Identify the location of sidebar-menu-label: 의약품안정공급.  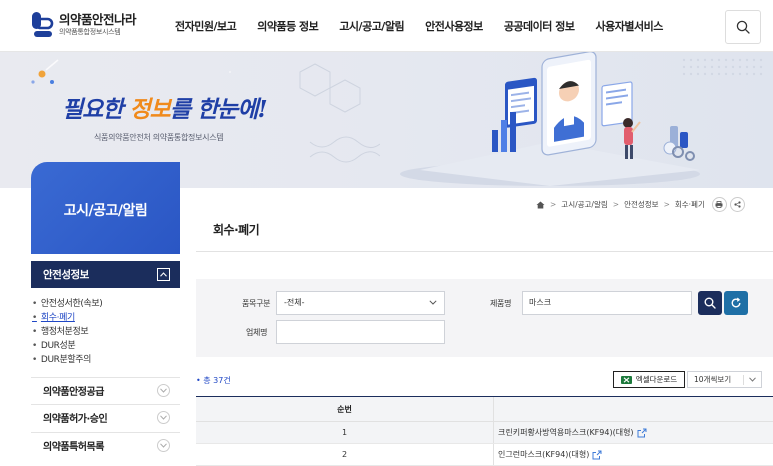
(73, 392).